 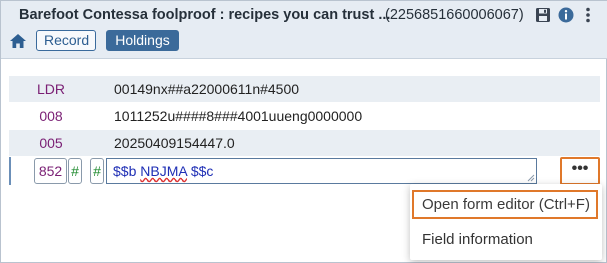 I want to click on more-vertical-icon, so click(x=588, y=15).